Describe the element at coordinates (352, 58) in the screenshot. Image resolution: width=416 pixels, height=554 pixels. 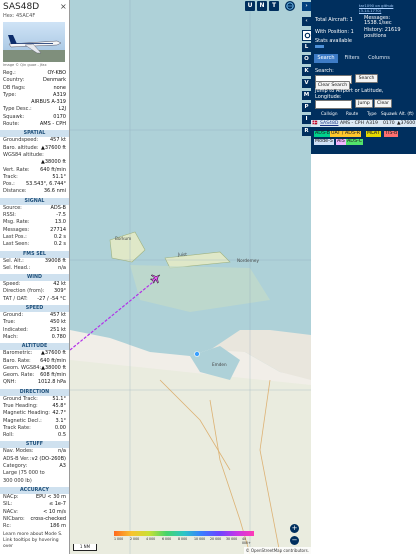
I see `tab-filters: Filters` at that location.